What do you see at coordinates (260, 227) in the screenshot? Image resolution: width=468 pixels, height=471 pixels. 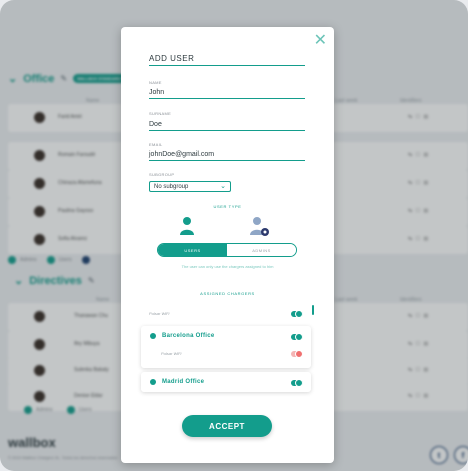 I see `admin-icon` at bounding box center [260, 227].